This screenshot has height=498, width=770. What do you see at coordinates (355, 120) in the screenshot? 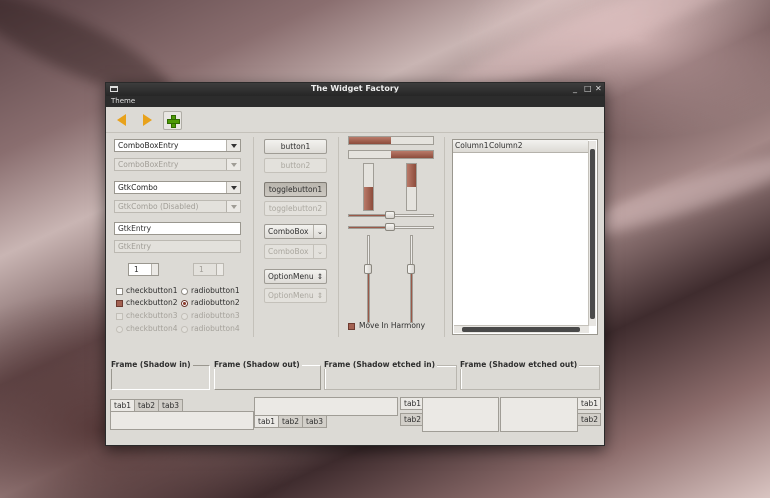
I see `toolbar` at bounding box center [355, 120].